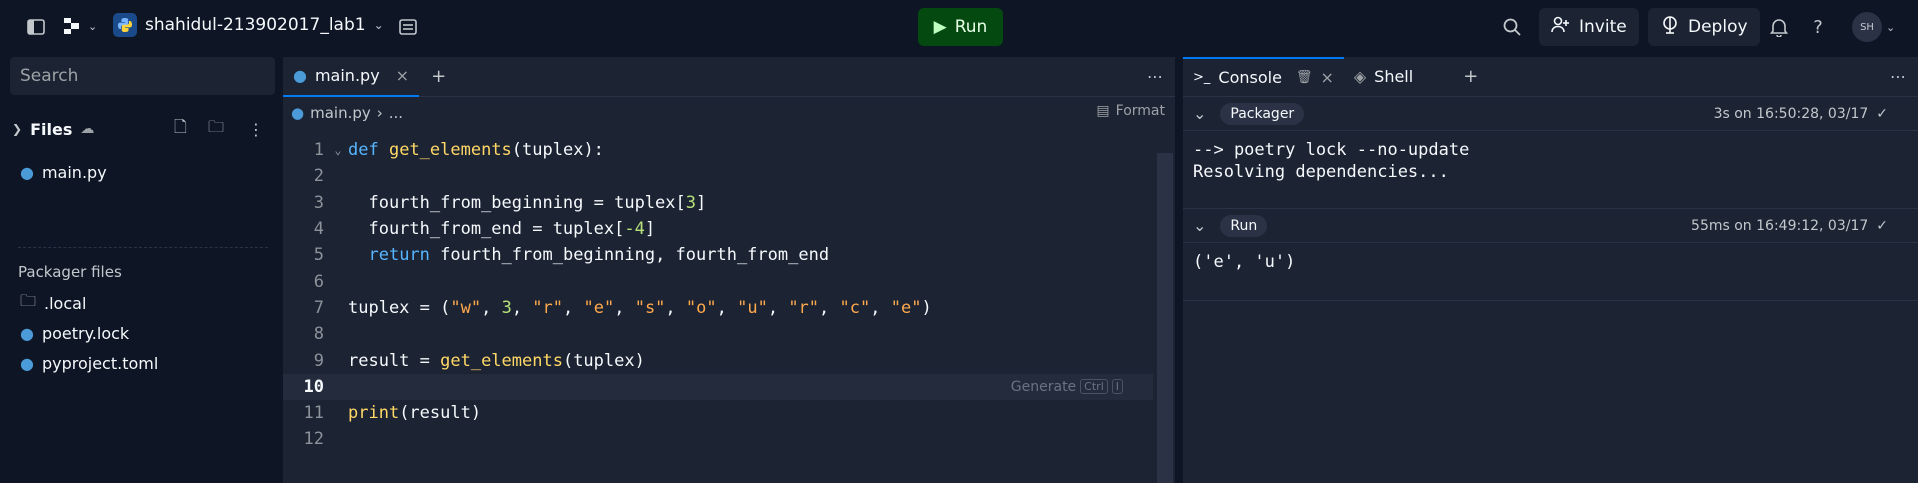 The image size is (1918, 483). Describe the element at coordinates (318, 202) in the screenshot. I see `line-number: 3` at that location.